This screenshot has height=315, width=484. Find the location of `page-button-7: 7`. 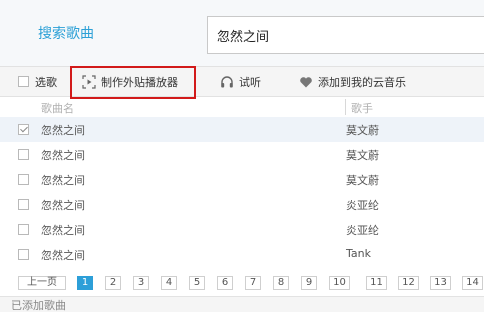

page-button-7: 7 is located at coordinates (253, 283).